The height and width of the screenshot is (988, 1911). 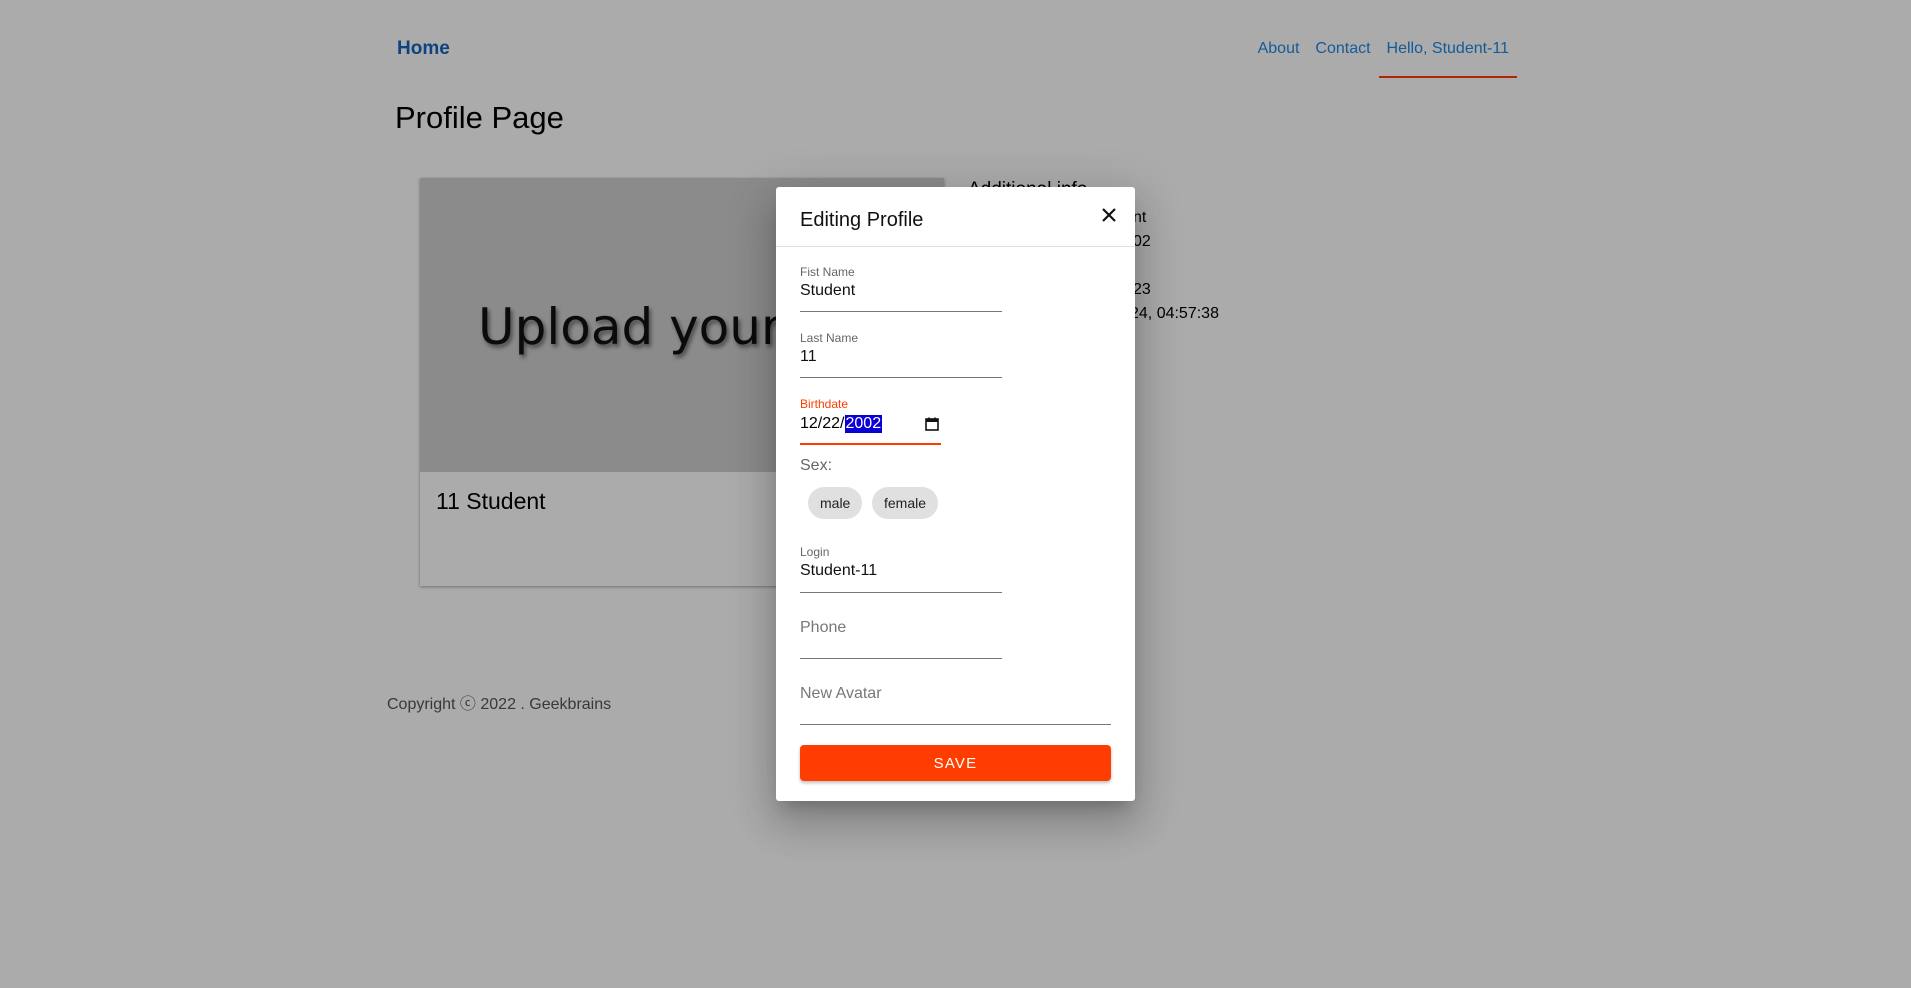 What do you see at coordinates (932, 424) in the screenshot?
I see `calendar-icon` at bounding box center [932, 424].